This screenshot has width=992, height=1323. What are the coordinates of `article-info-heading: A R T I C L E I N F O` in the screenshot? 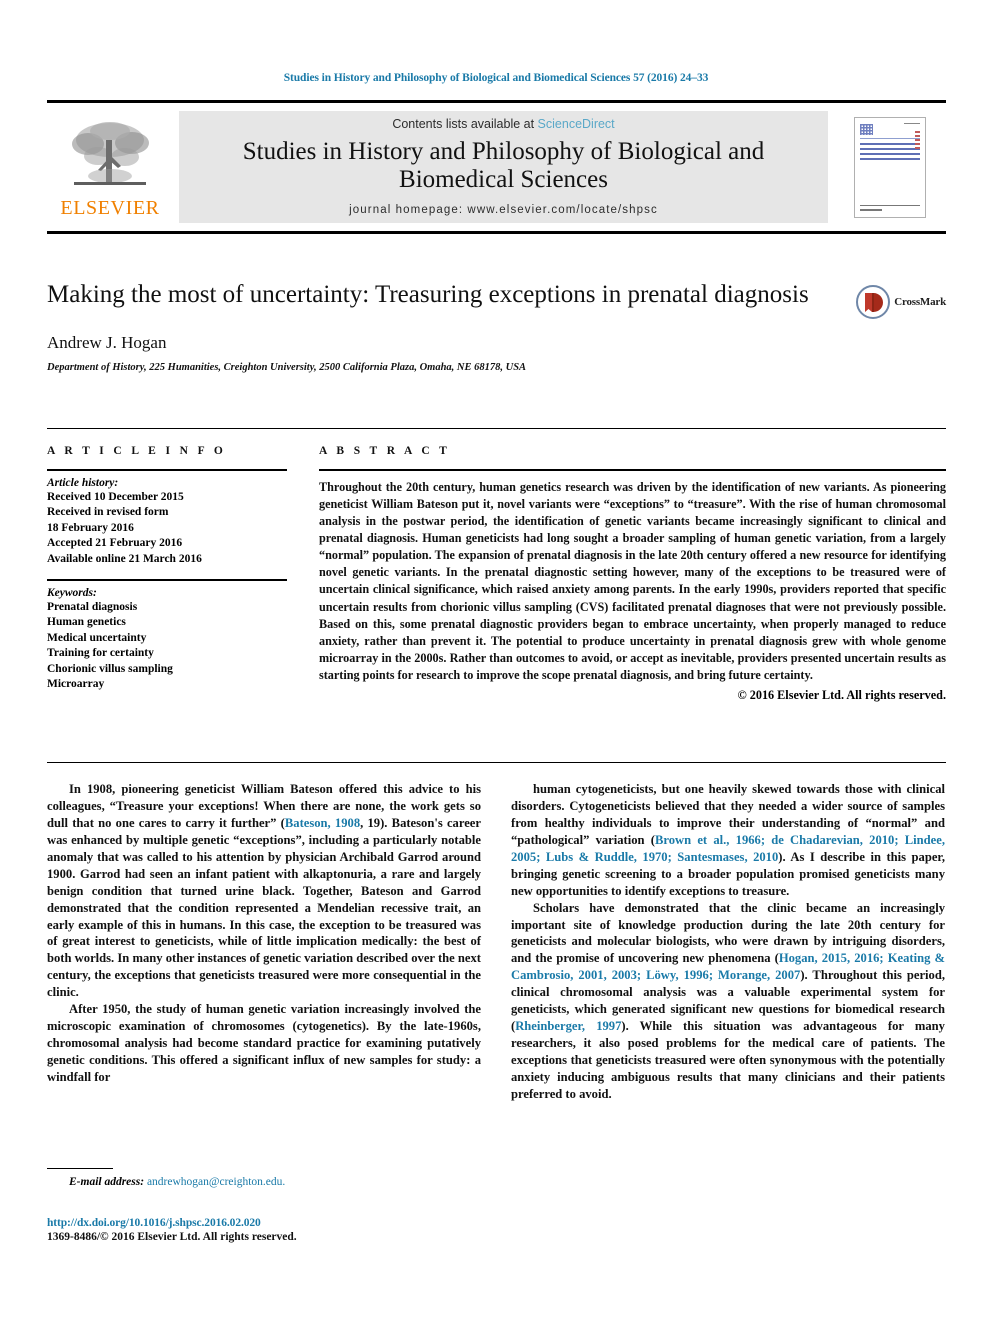 It's located at (137, 451).